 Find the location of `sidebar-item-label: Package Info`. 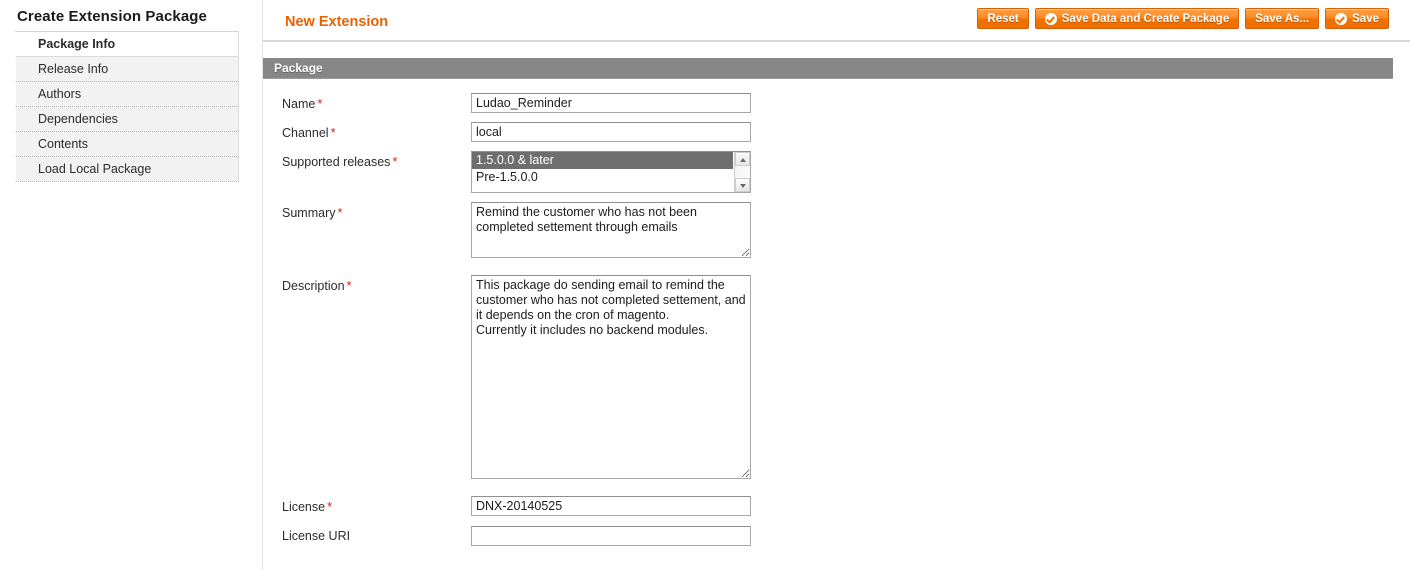

sidebar-item-label: Package Info is located at coordinates (77, 44).